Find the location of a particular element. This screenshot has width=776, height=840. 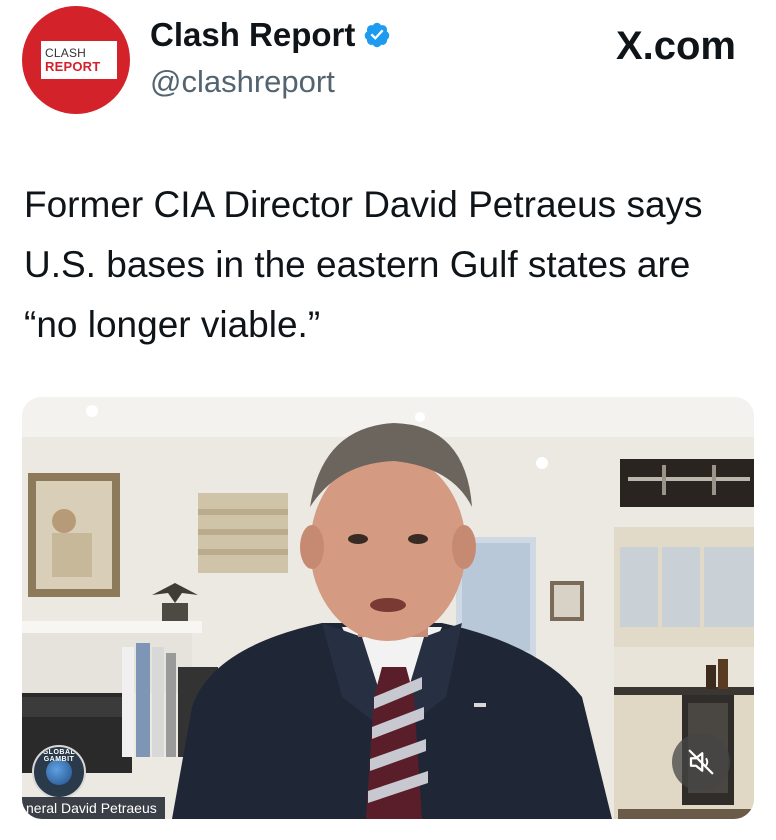

avatar-logo-line1: CLASH is located at coordinates (66, 52).